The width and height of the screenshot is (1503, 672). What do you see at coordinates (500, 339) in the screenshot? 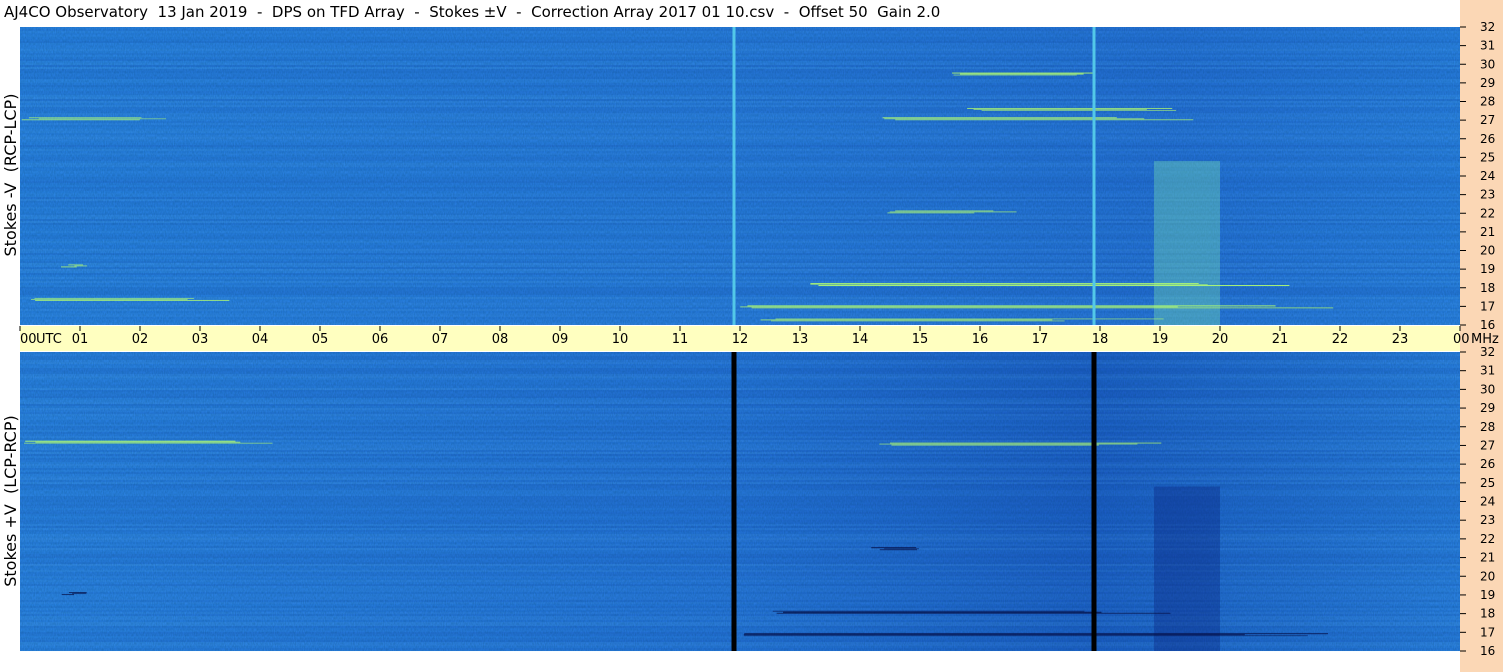
I see `utc-tick-label: 08` at bounding box center [500, 339].